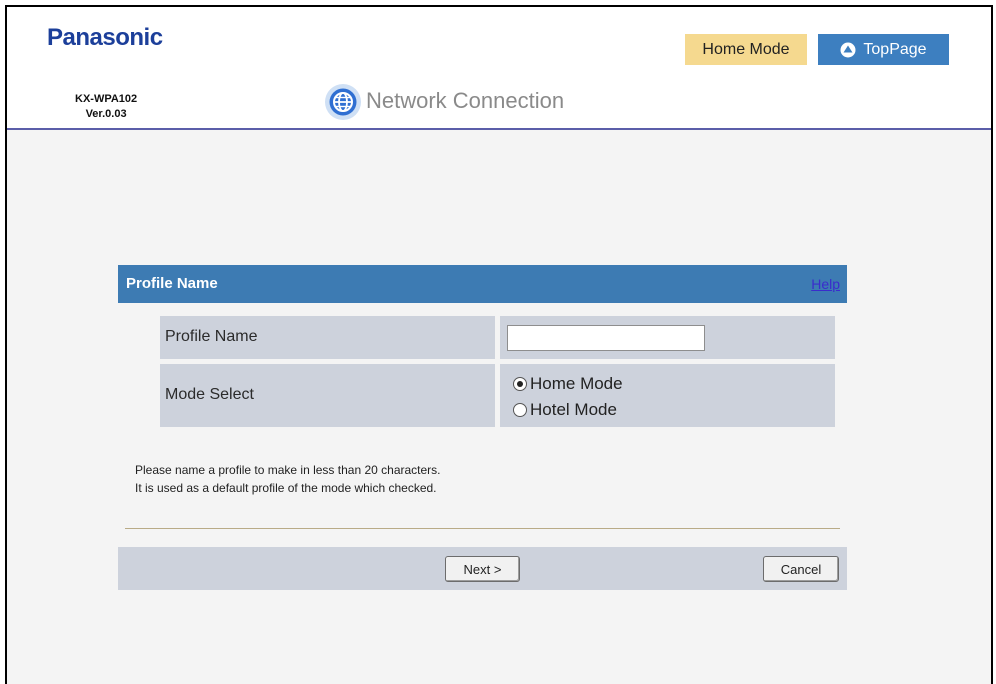  I want to click on home-mode-label: Home Mode, so click(576, 383).